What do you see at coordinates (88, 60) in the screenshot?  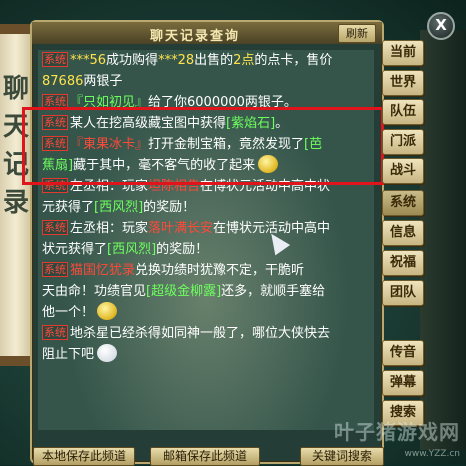 I see `chat-text: ***56` at bounding box center [88, 60].